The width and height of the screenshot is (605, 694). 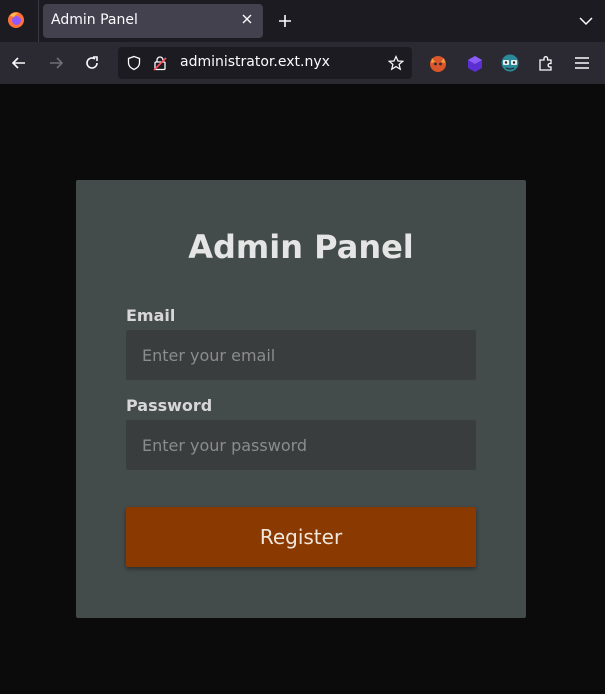 I want to click on extension-fox-icon, so click(x=438, y=63).